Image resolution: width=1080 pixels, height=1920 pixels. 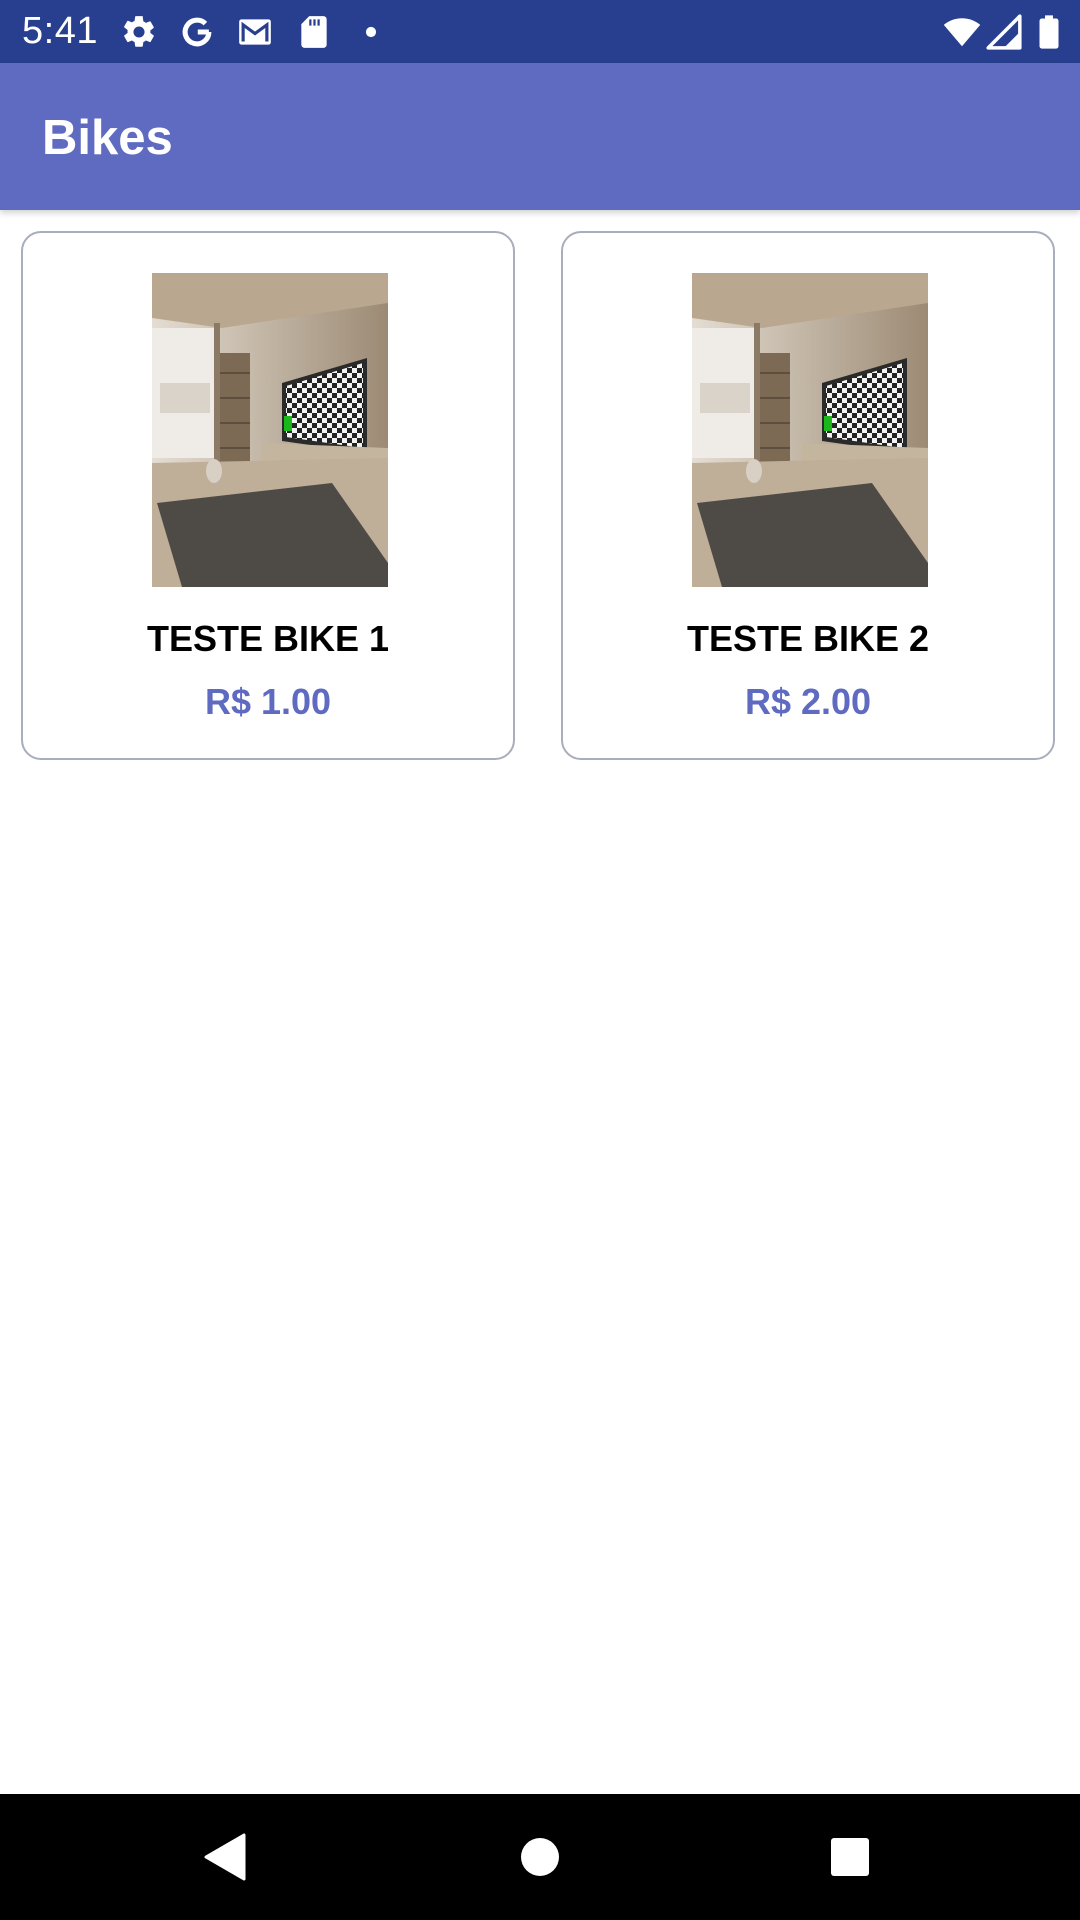 I want to click on back-icon, so click(x=226, y=1857).